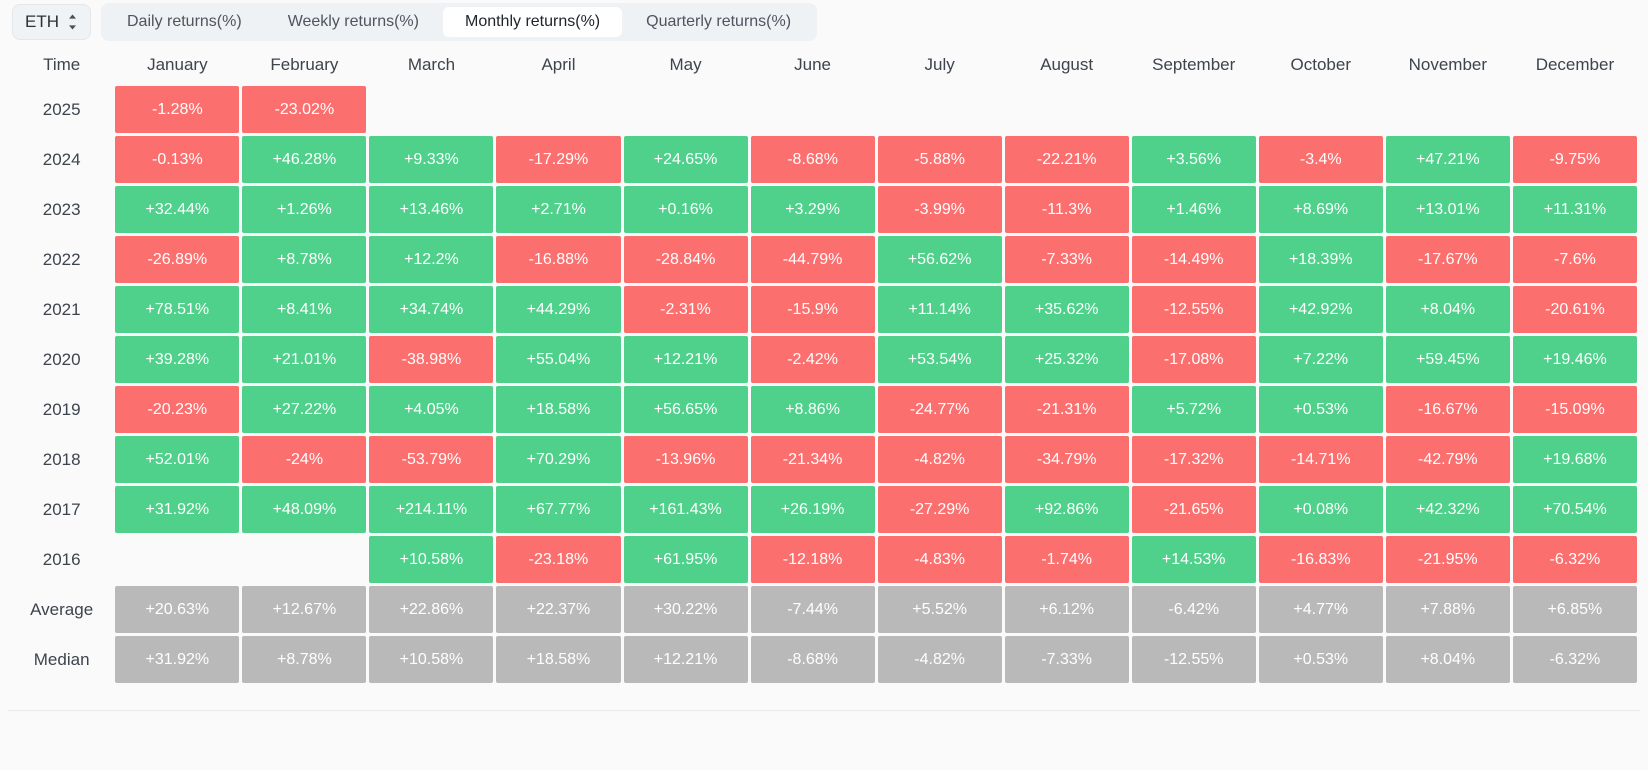 The width and height of the screenshot is (1648, 770). I want to click on return-cell: +48.09%, so click(304, 509).